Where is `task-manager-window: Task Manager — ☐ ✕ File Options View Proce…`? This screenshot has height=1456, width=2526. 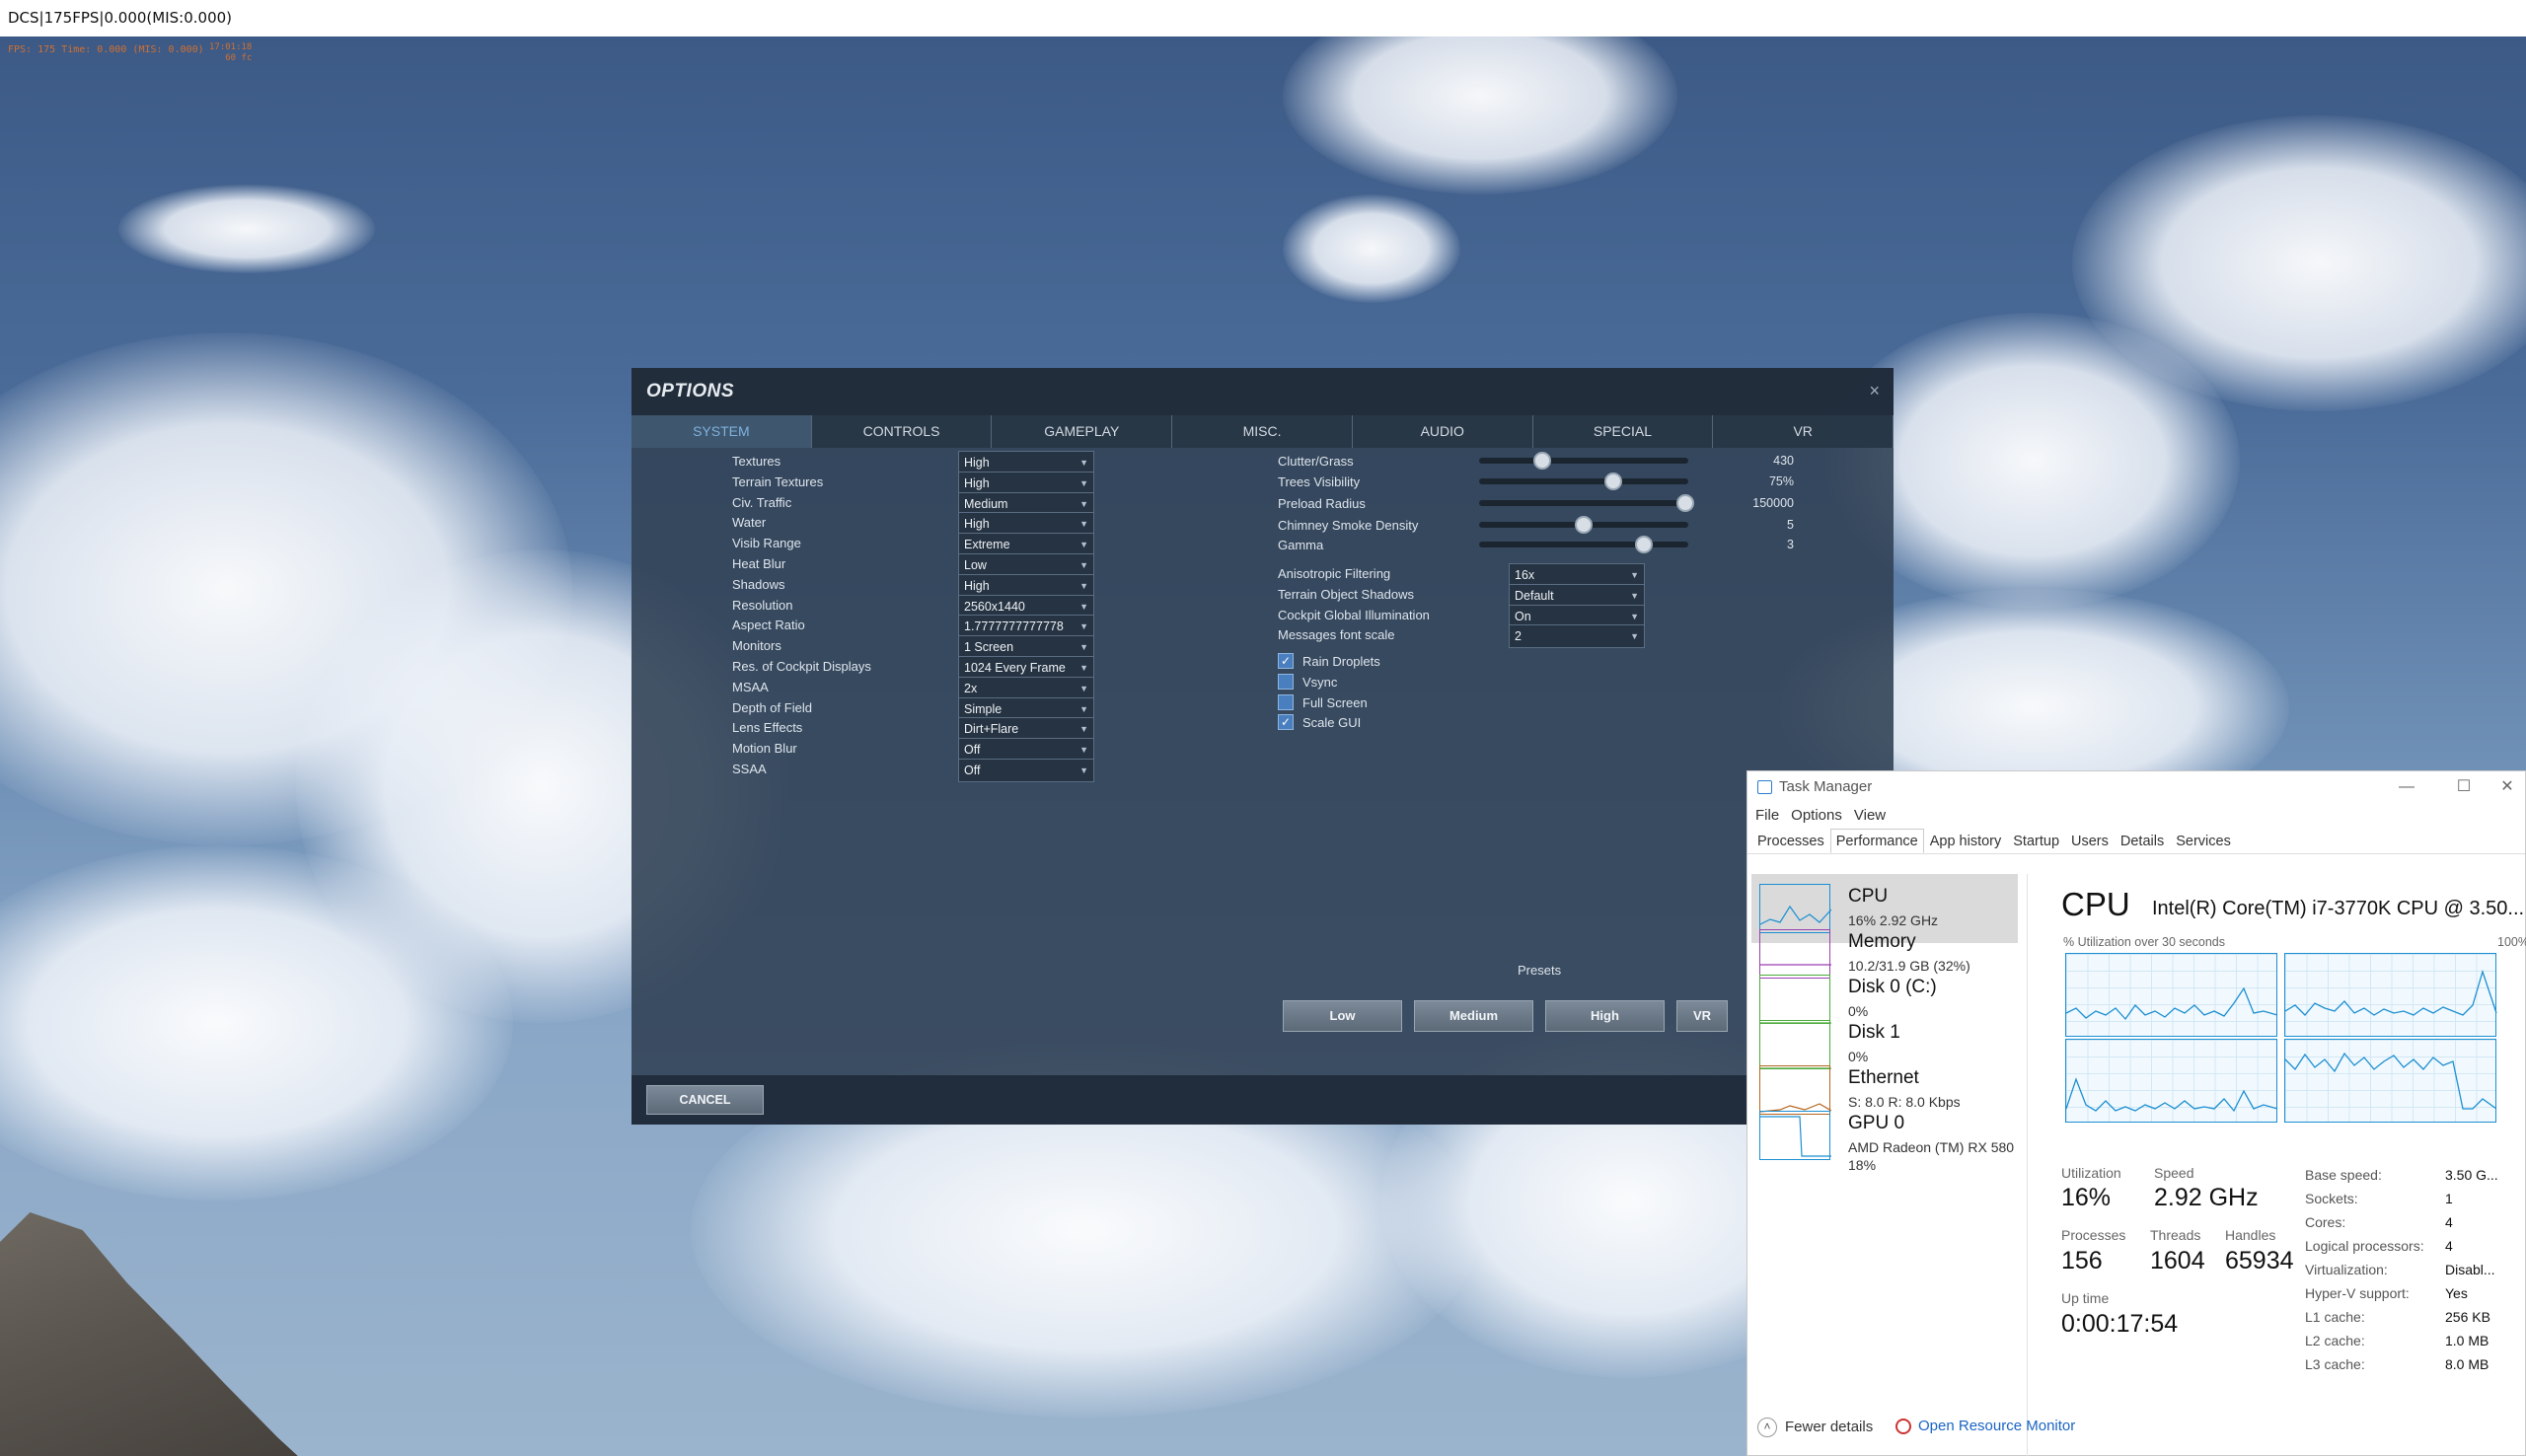 task-manager-window: Task Manager — ☐ ✕ File Options View Proce… is located at coordinates (2136, 1113).